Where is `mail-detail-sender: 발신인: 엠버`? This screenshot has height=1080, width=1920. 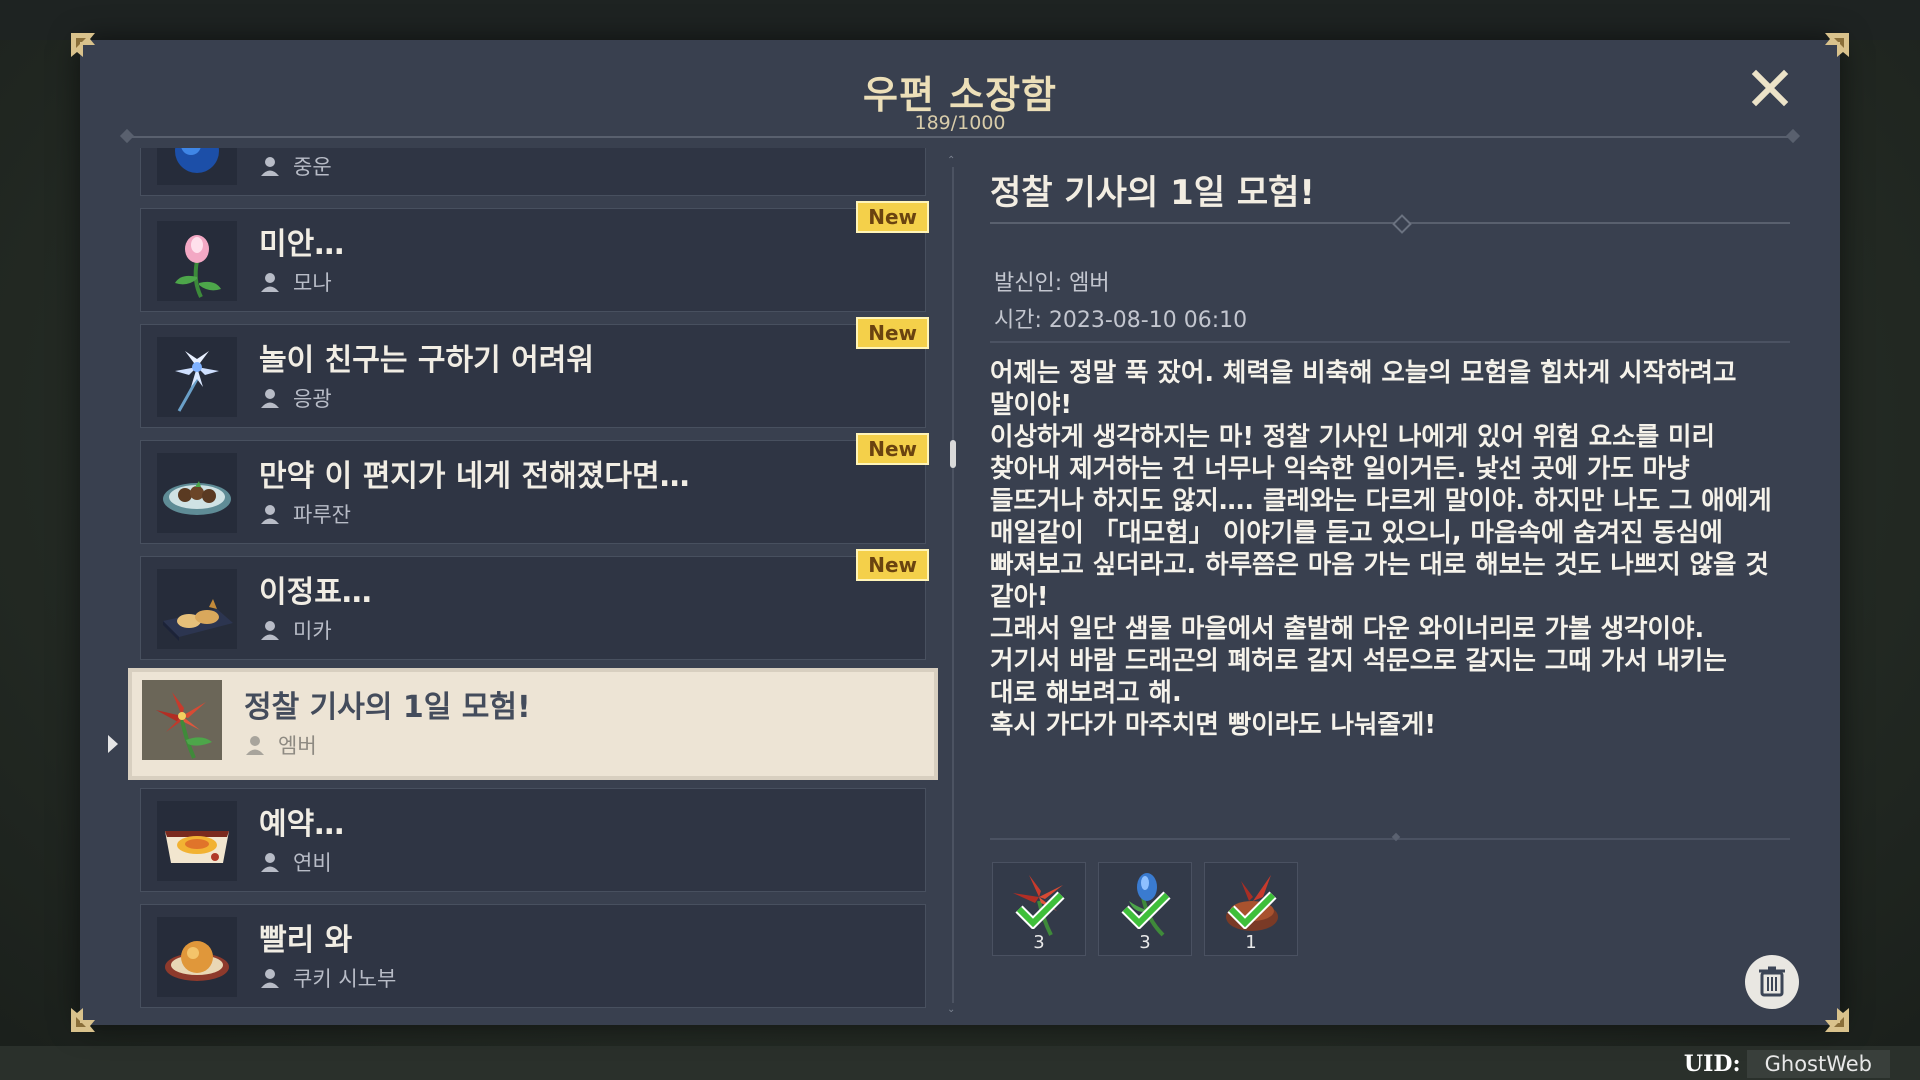 mail-detail-sender: 발신인: 엠버 is located at coordinates (1052, 283).